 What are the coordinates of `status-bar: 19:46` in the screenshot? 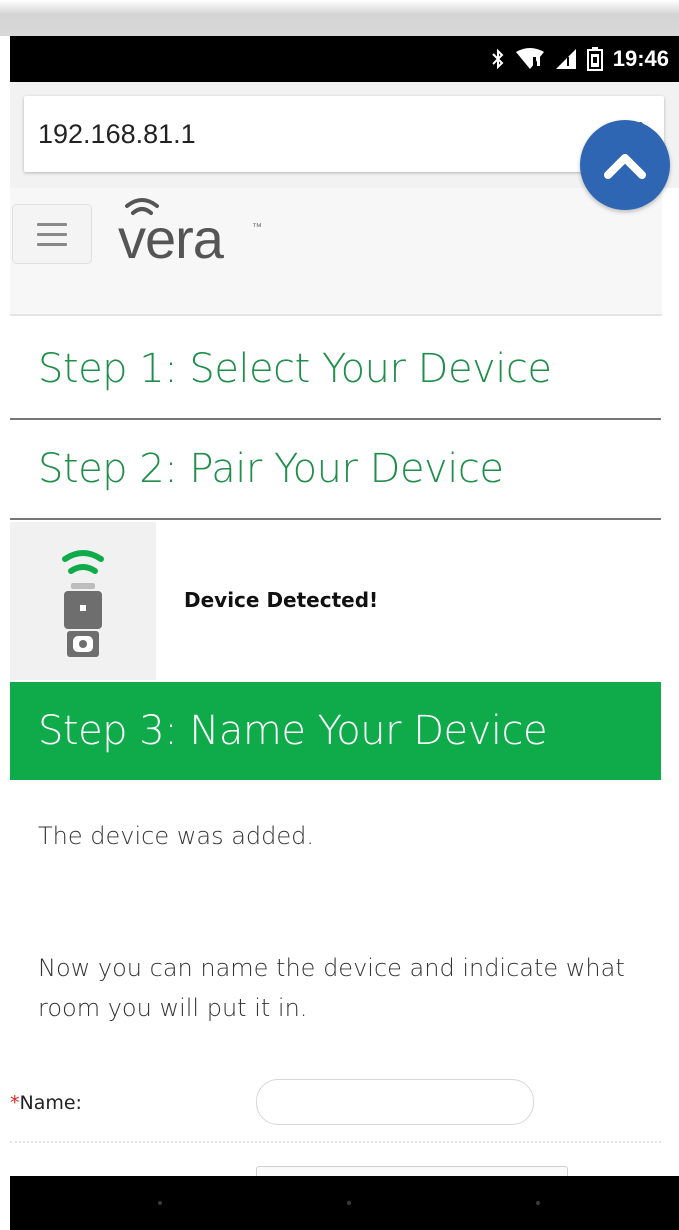 It's located at (344, 59).